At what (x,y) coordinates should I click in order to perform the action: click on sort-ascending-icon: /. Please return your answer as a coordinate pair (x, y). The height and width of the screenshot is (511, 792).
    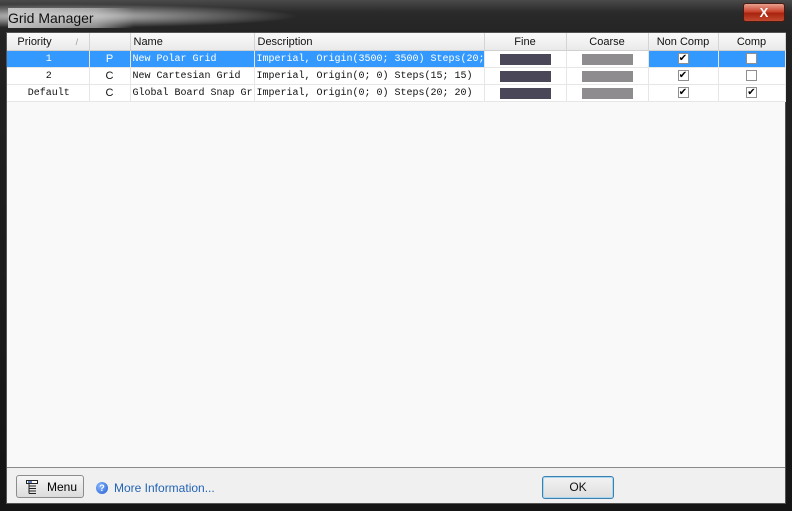
    Looking at the image, I should click on (77, 41).